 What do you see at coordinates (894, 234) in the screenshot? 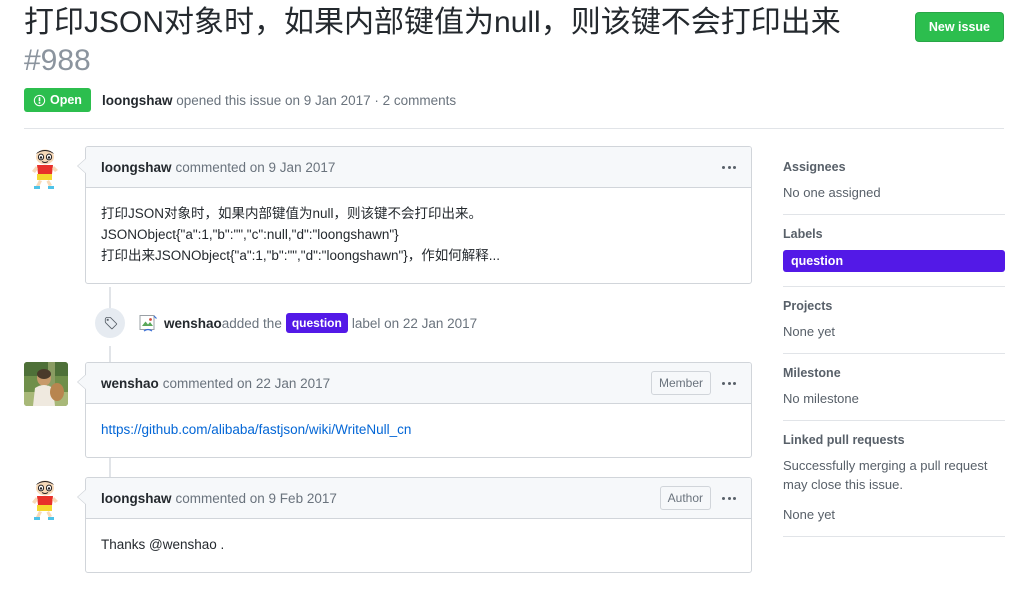
I see `labels-heading: Labels` at bounding box center [894, 234].